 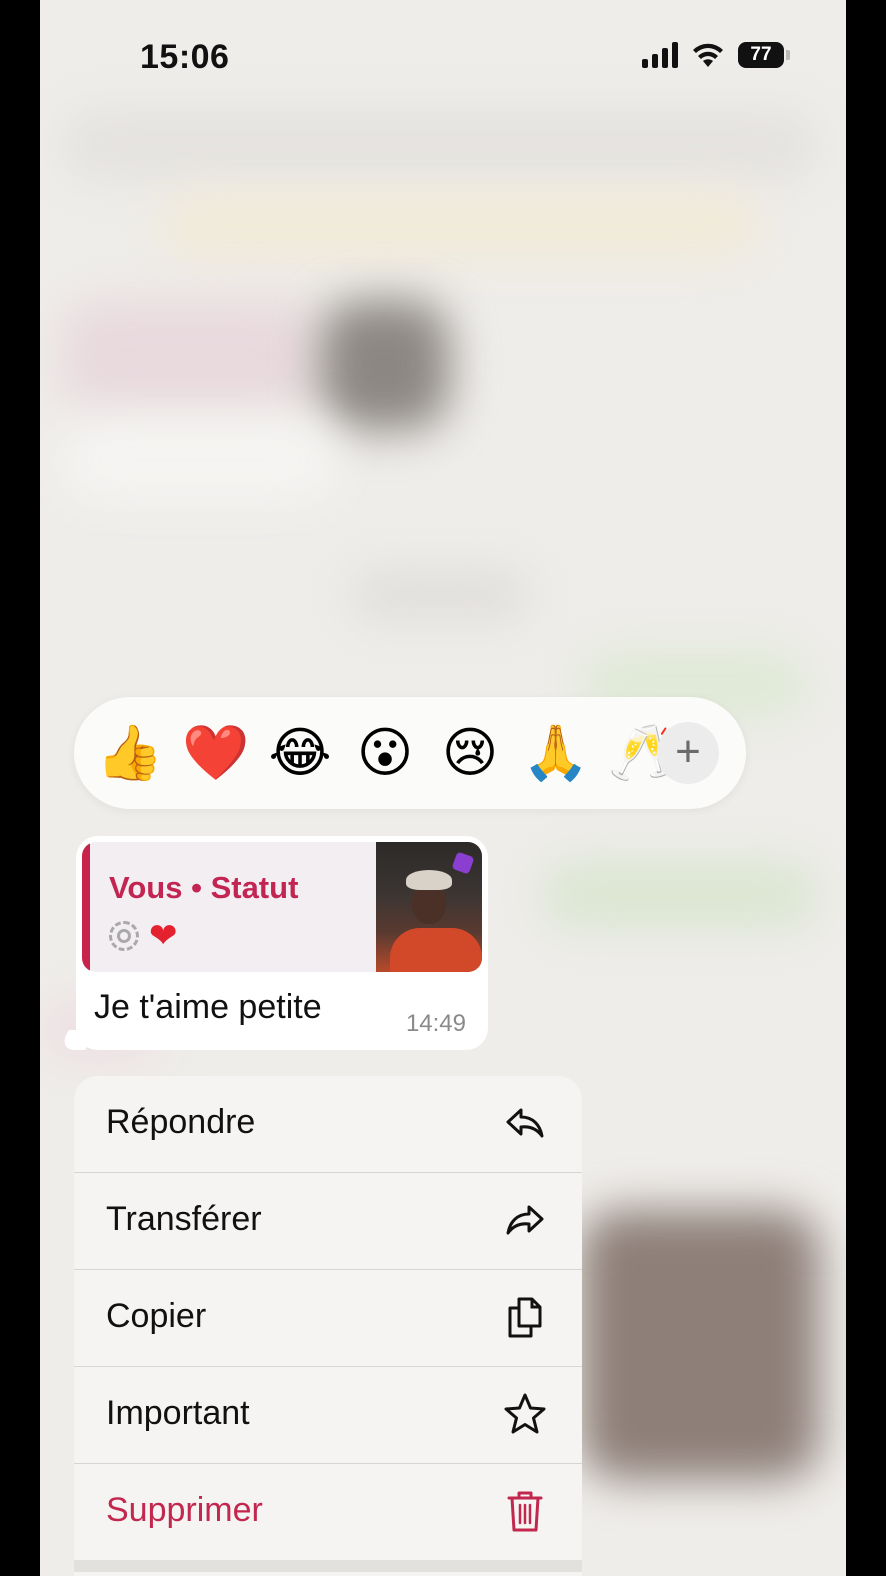 What do you see at coordinates (525, 1511) in the screenshot?
I see `trash-icon` at bounding box center [525, 1511].